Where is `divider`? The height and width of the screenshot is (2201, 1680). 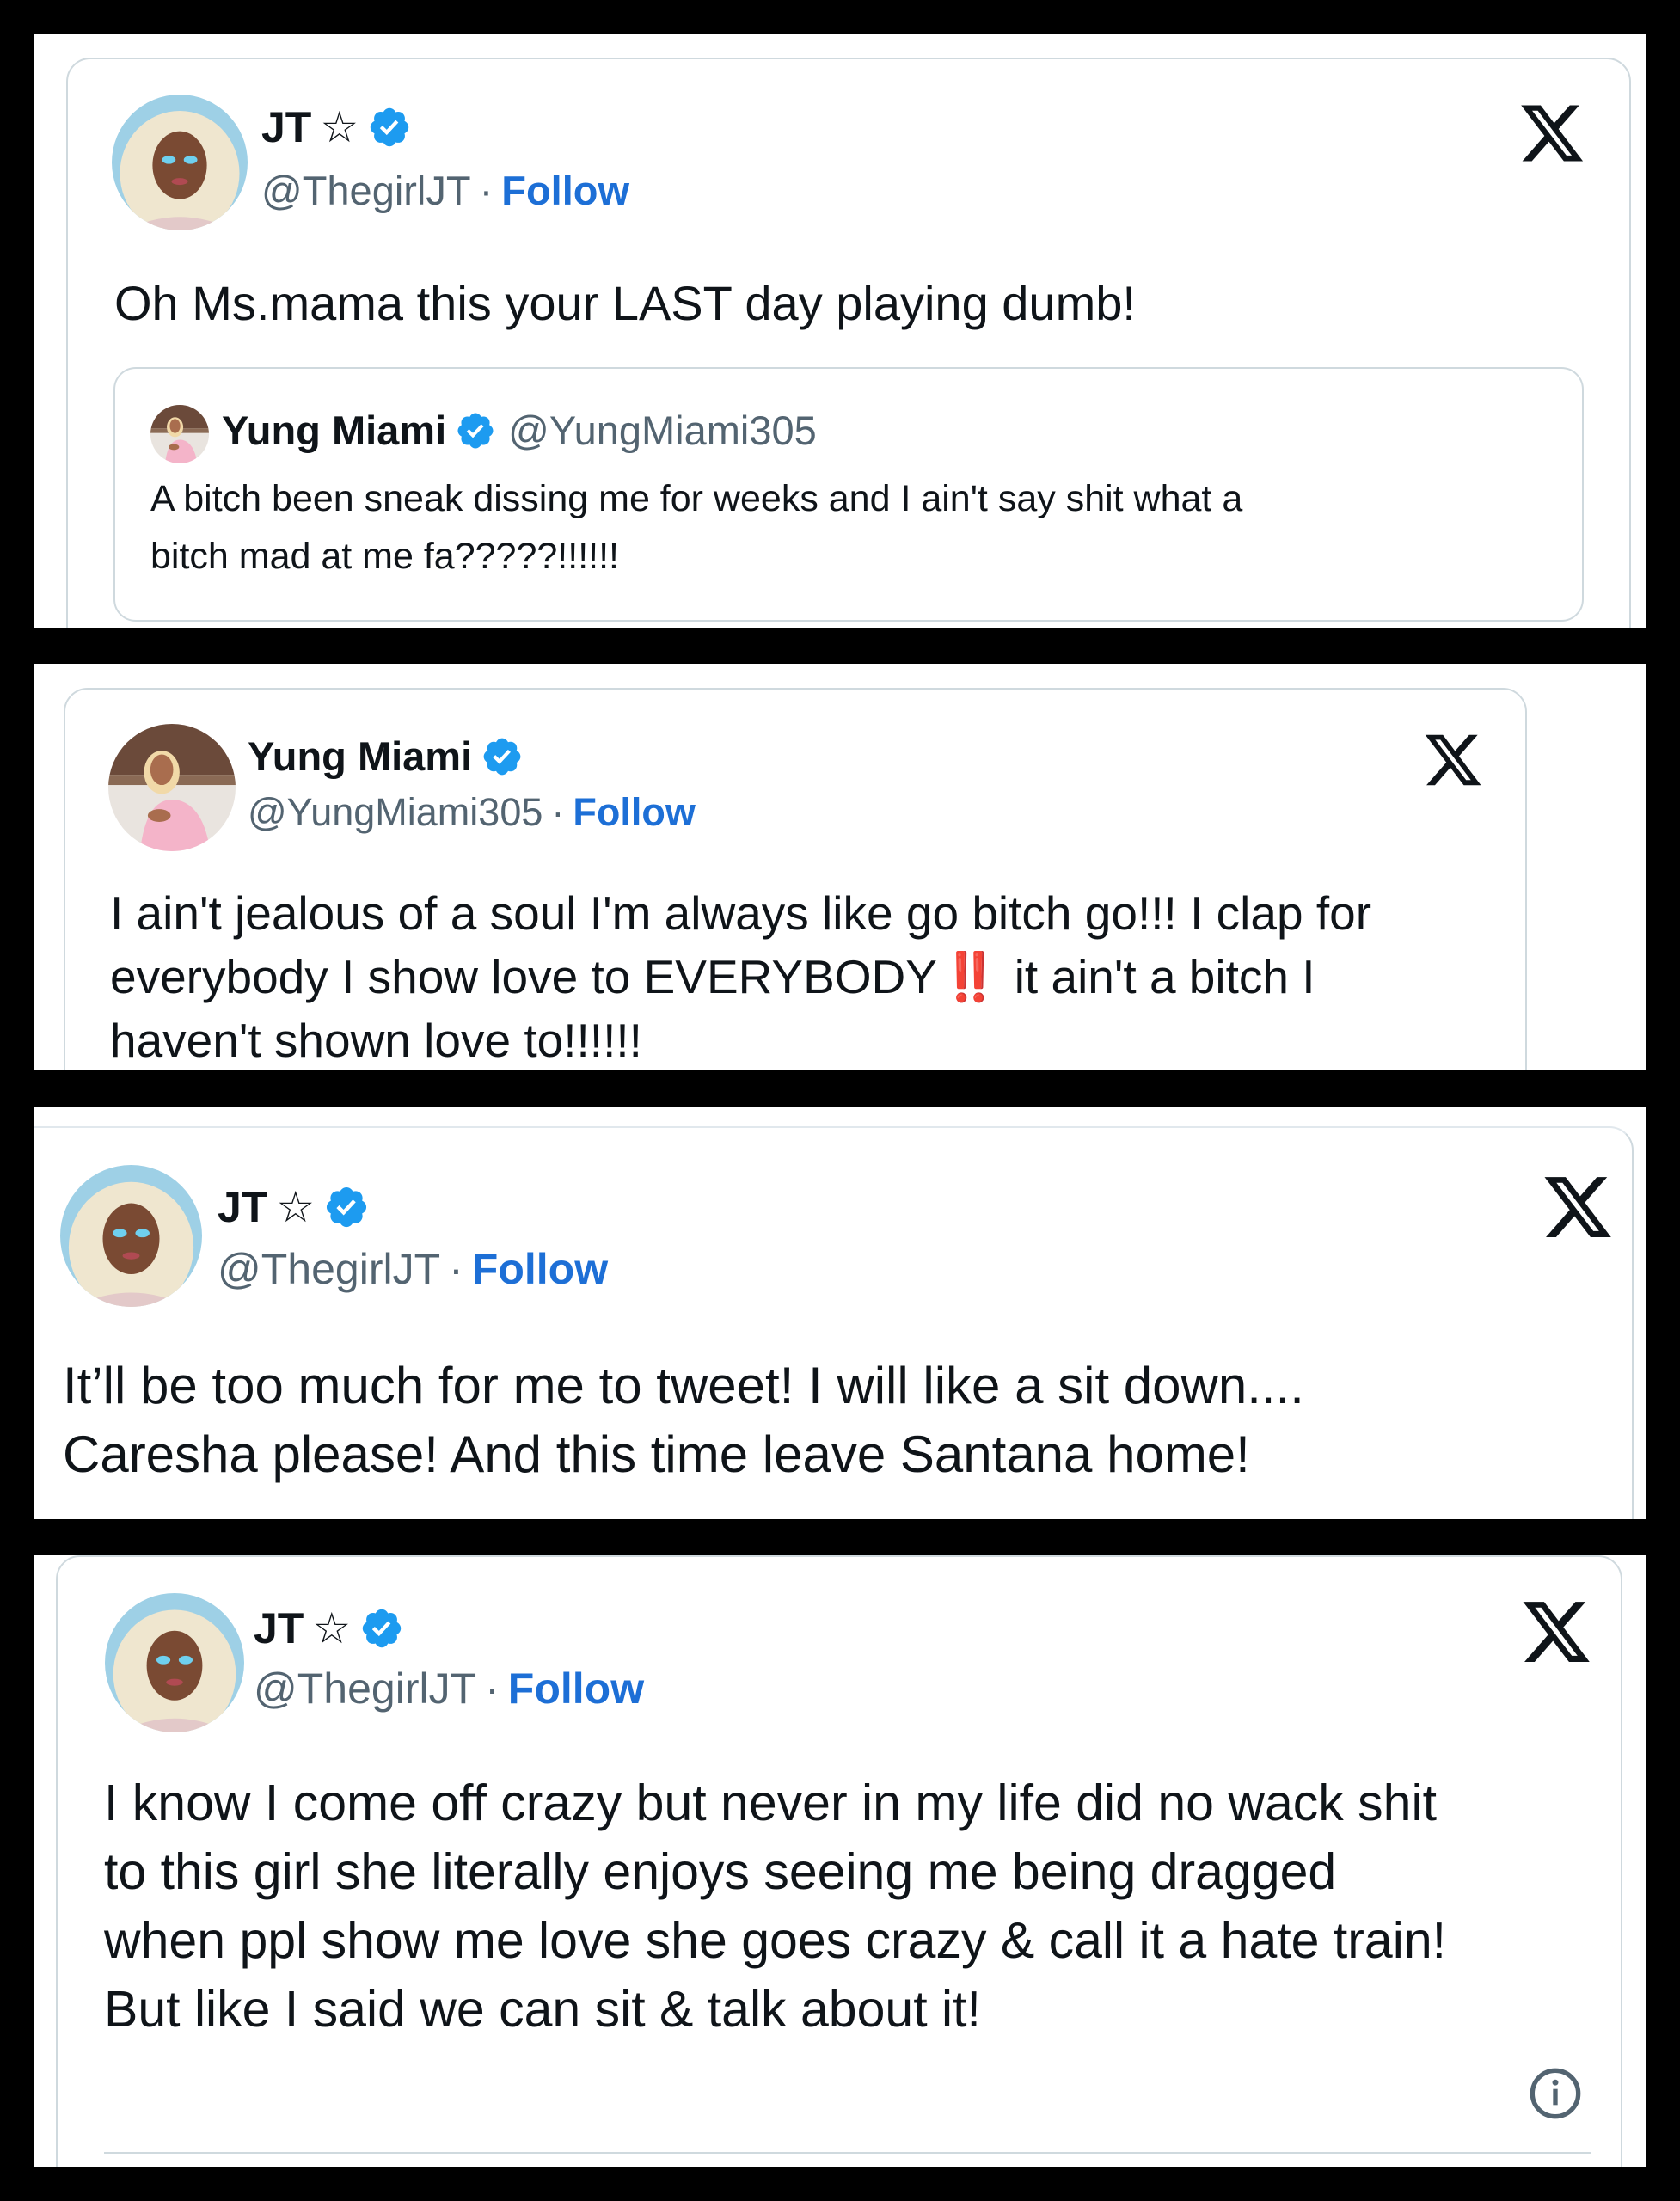 divider is located at coordinates (848, 2153).